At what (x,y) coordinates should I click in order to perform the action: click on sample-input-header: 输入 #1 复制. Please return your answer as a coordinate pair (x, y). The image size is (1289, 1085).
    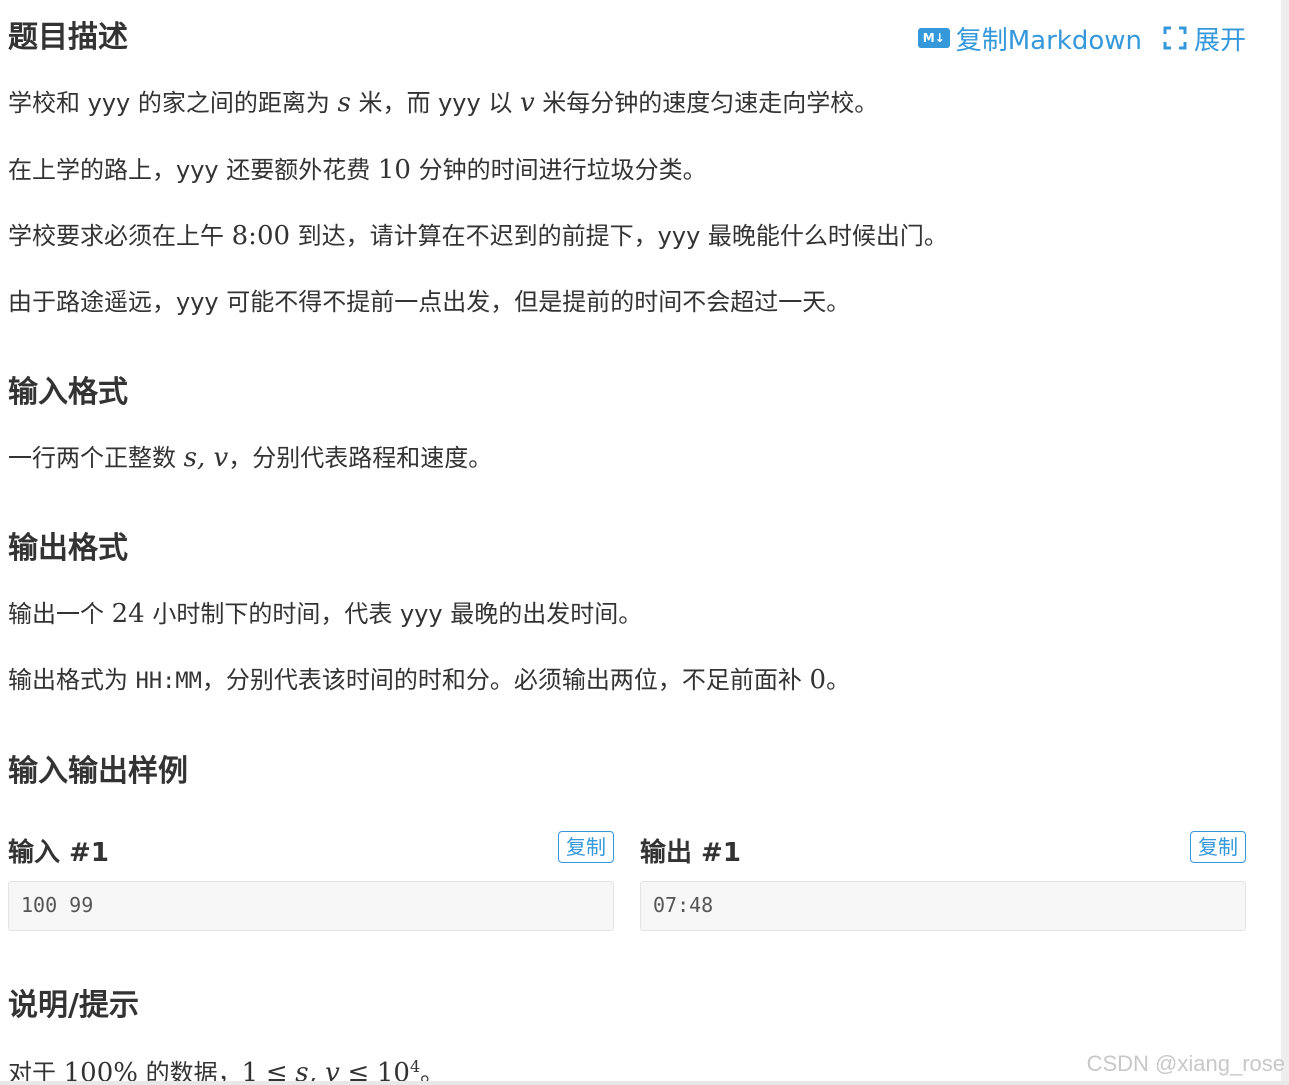
    Looking at the image, I should click on (311, 850).